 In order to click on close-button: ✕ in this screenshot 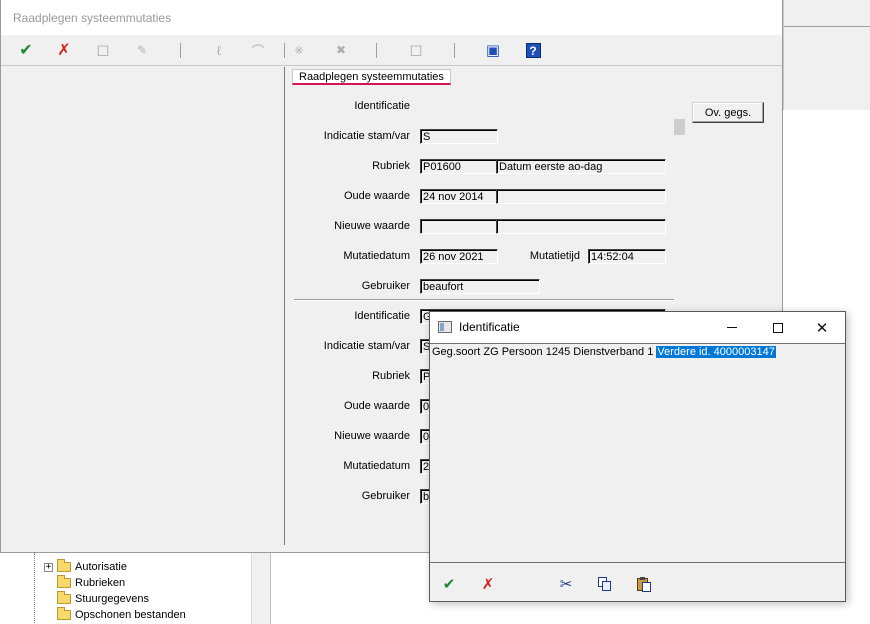, I will do `click(822, 327)`.